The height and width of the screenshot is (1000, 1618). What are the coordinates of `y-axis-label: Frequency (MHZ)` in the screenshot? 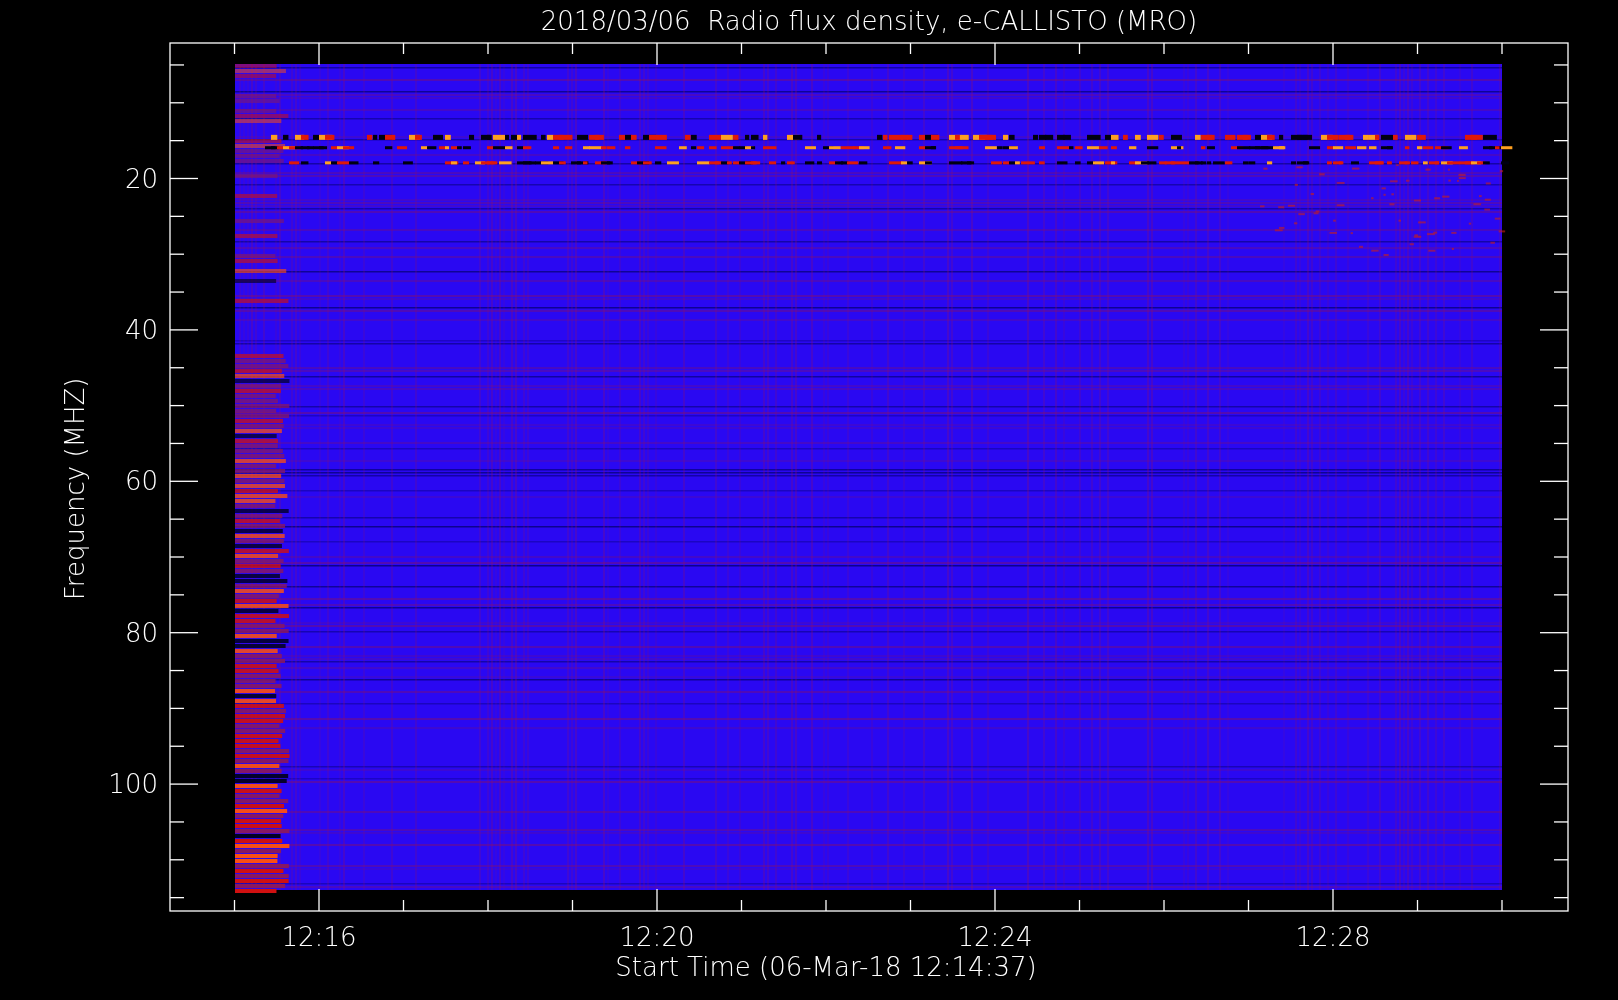 It's located at (75, 489).